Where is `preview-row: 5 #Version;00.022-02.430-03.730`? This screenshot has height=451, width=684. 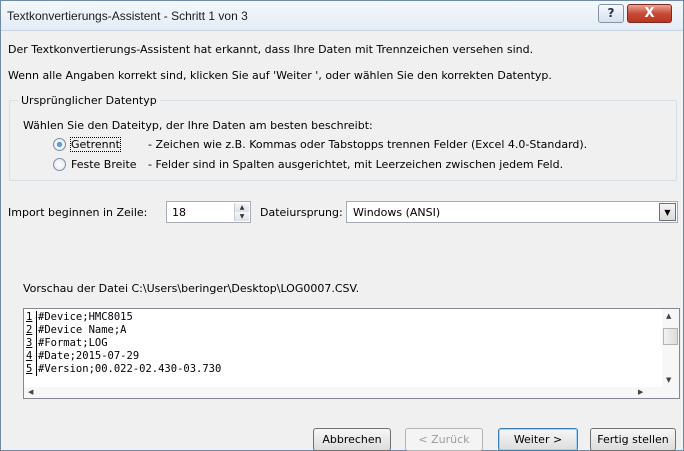 preview-row: 5 #Version;00.022-02.430-03.730 is located at coordinates (341, 369).